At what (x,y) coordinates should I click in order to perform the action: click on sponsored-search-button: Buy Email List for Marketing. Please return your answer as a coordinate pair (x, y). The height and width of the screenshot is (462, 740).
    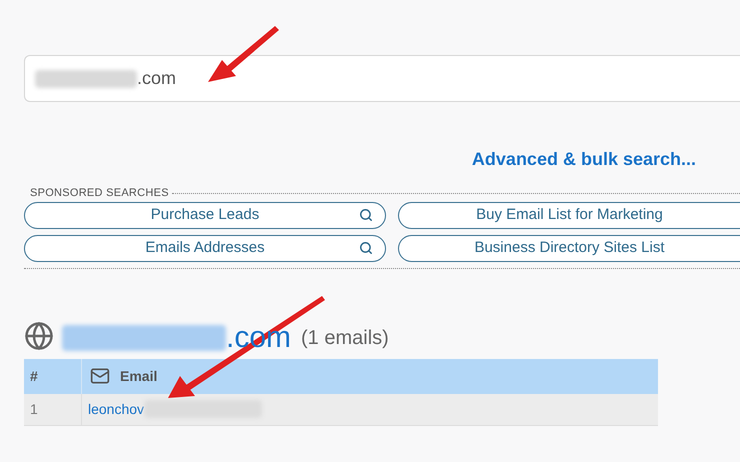
    Looking at the image, I should click on (569, 215).